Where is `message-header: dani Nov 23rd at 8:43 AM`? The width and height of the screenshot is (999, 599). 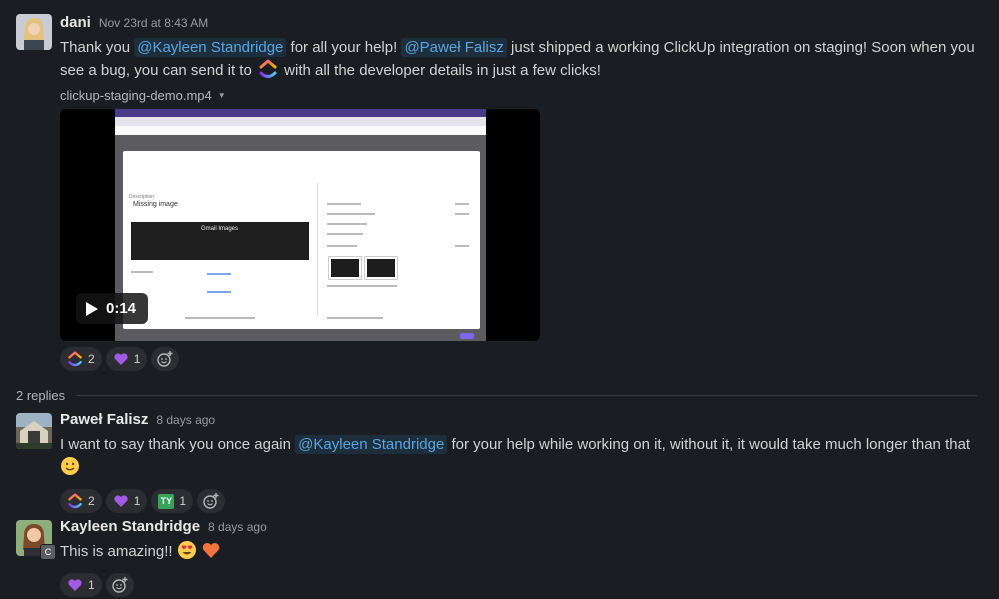 message-header: dani Nov 23rd at 8:43 AM is located at coordinates (519, 24).